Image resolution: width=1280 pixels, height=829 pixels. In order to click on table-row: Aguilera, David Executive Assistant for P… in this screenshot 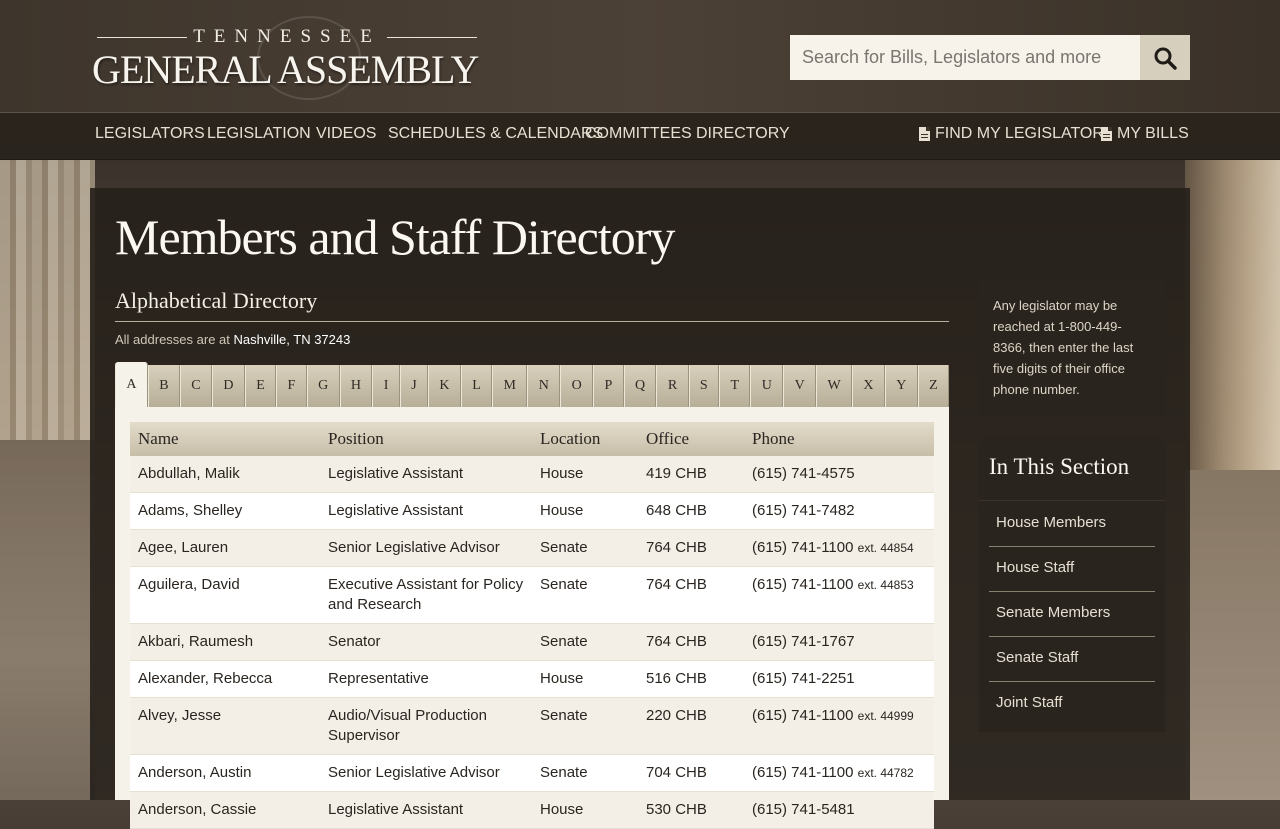, I will do `click(532, 595)`.